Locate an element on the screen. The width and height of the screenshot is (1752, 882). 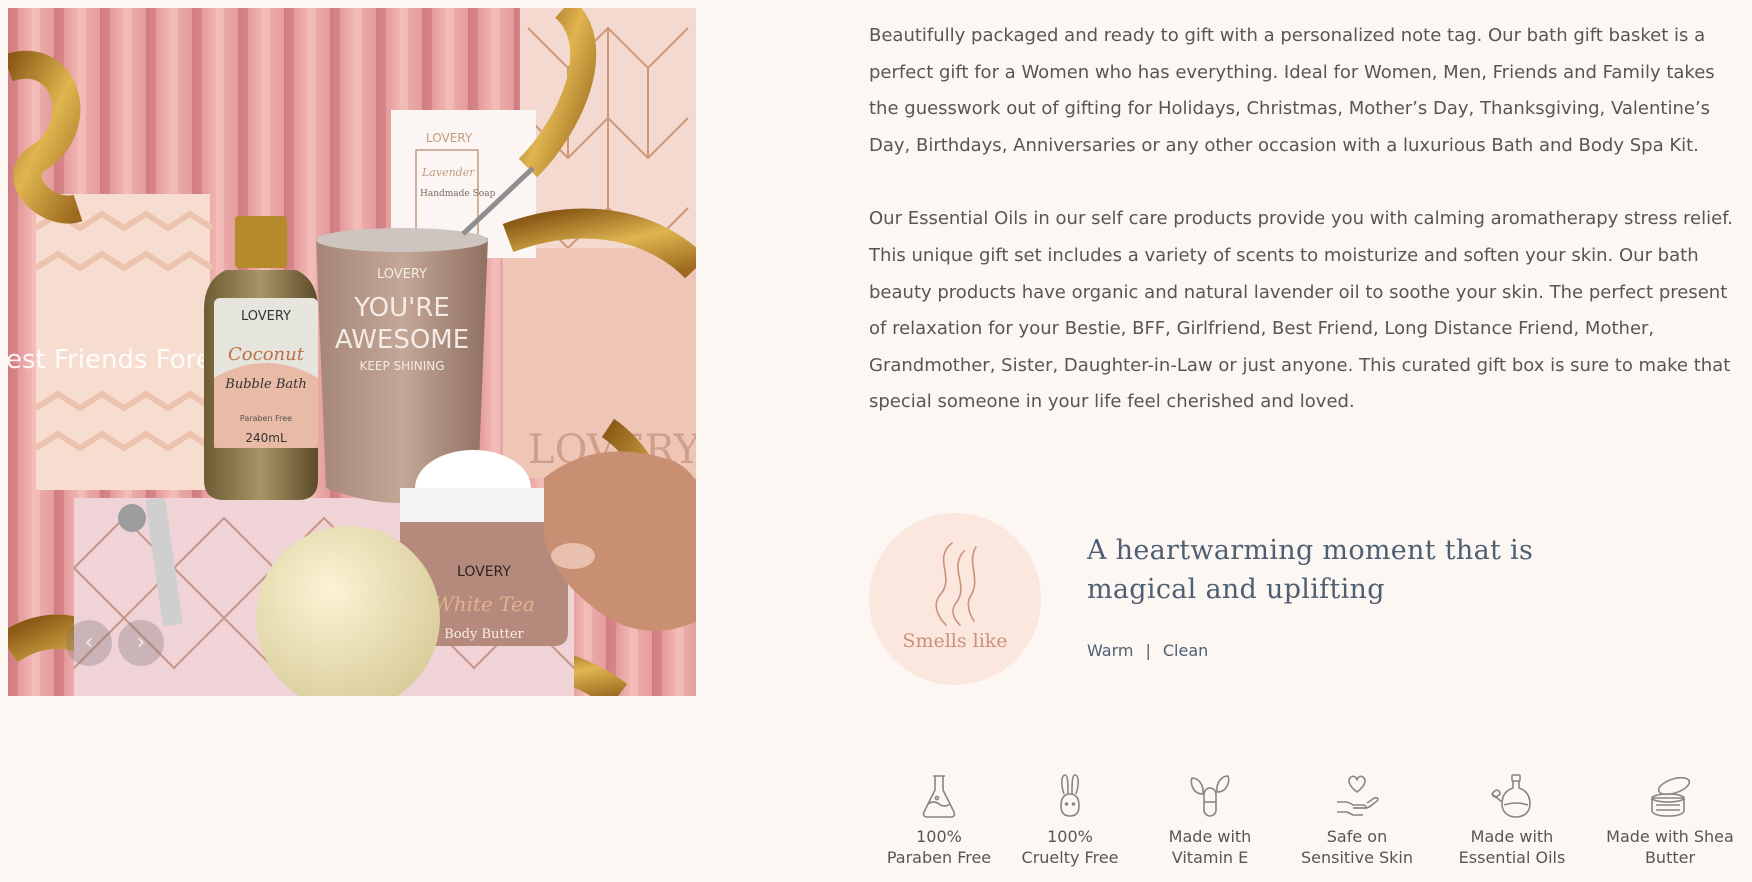
bottle-brand-text: LOVERY is located at coordinates (266, 316).